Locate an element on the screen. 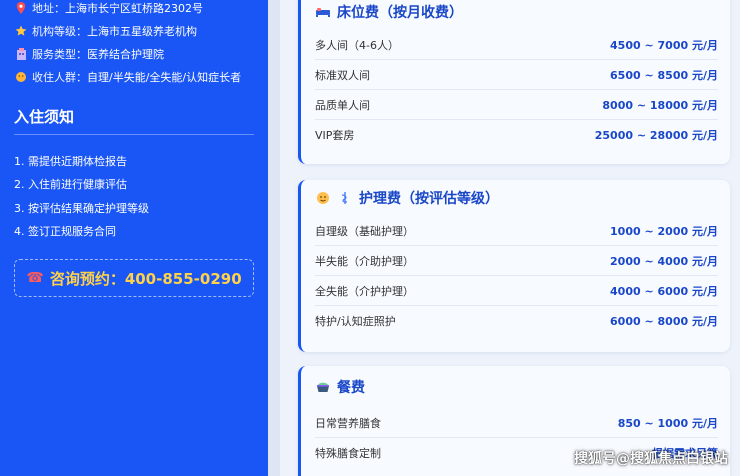  building-icon is located at coordinates (21, 54).